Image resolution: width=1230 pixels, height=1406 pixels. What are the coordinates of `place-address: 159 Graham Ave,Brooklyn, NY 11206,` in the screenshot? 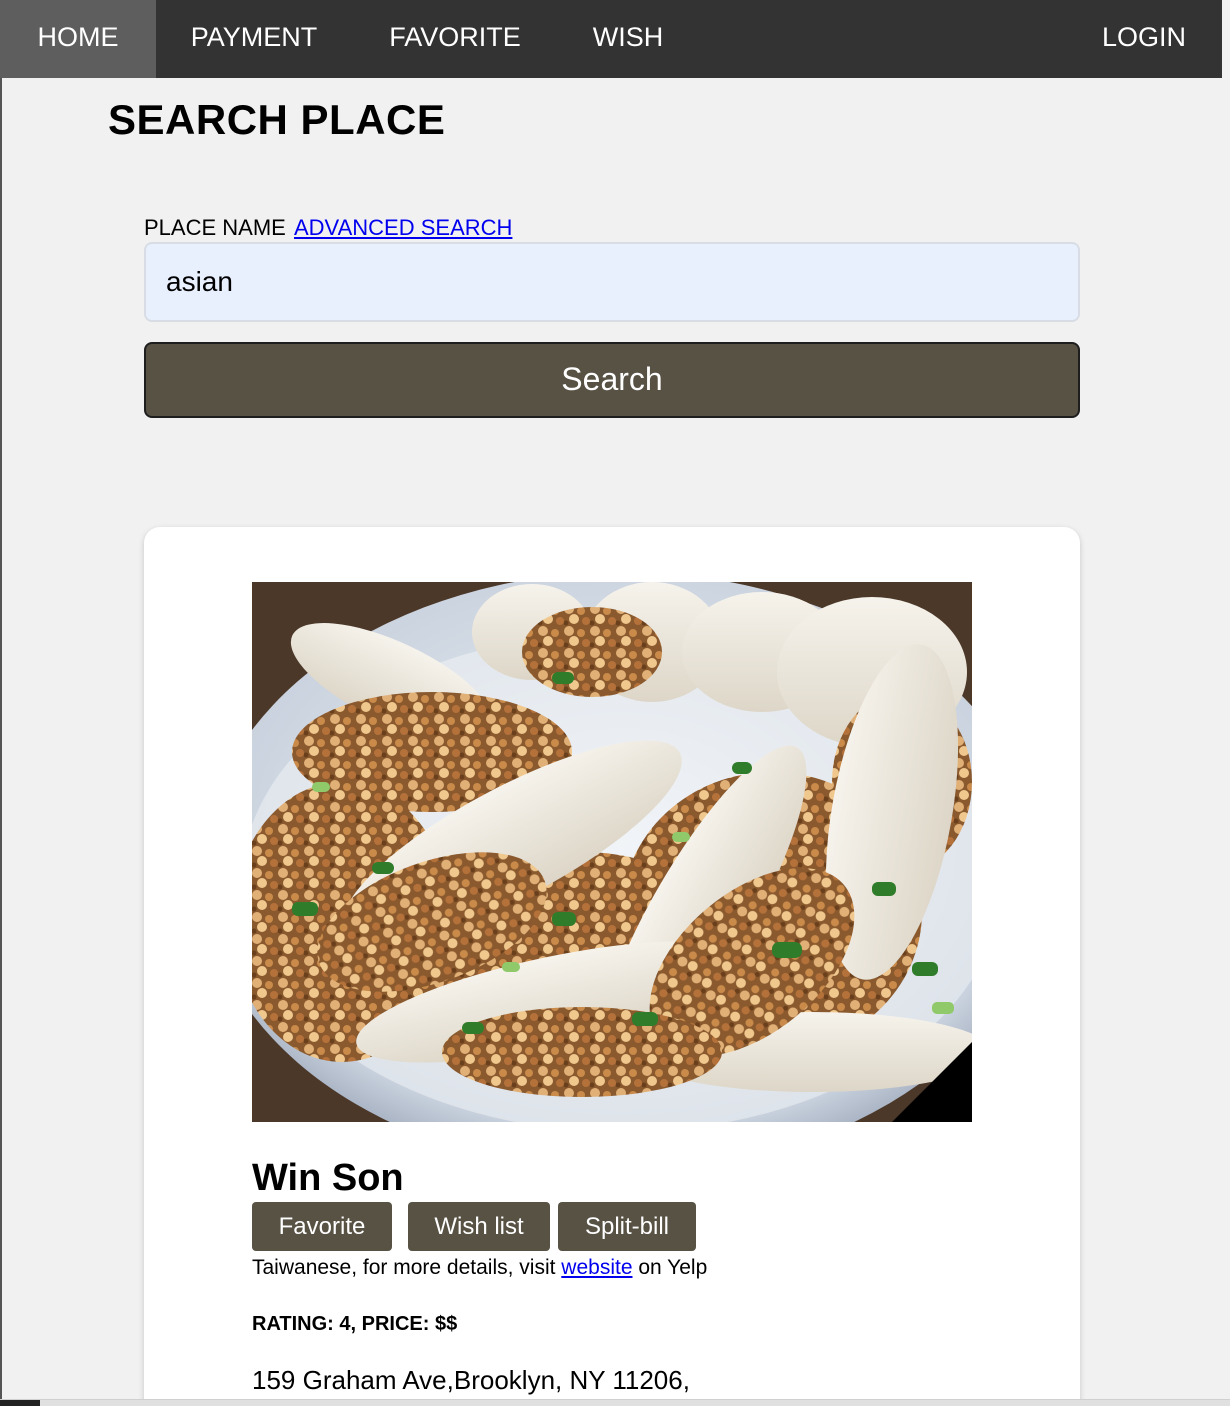 It's located at (471, 1380).